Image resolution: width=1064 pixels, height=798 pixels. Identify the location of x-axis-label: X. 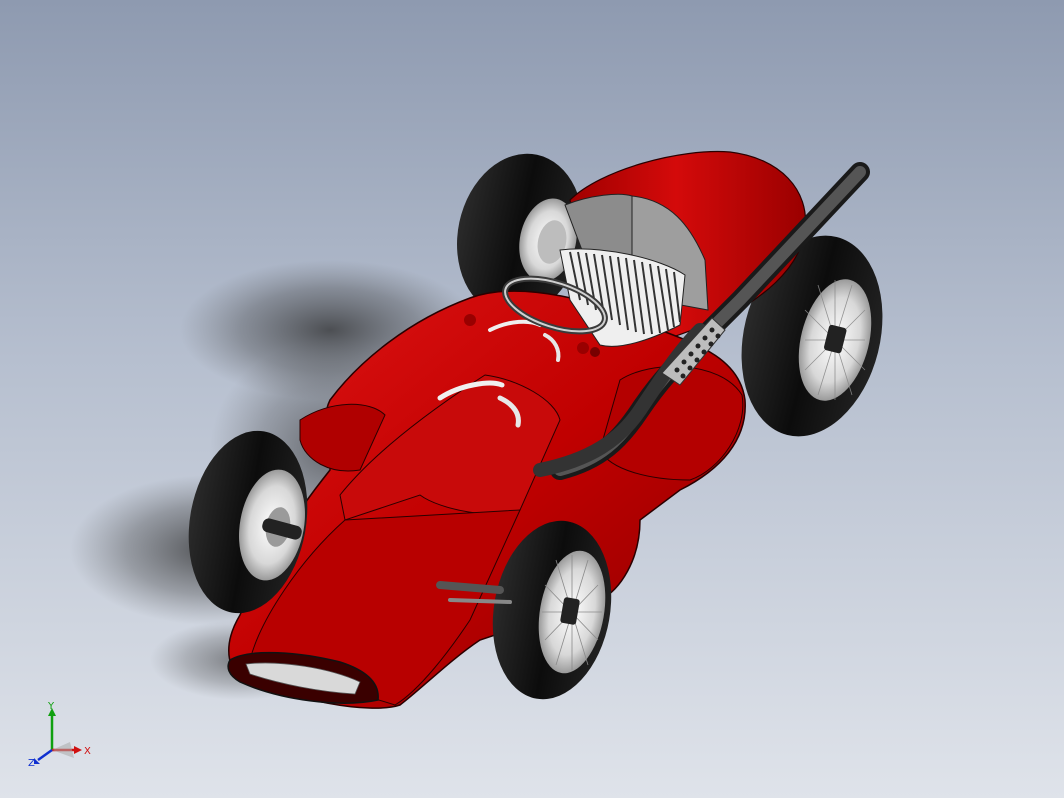
(87, 751).